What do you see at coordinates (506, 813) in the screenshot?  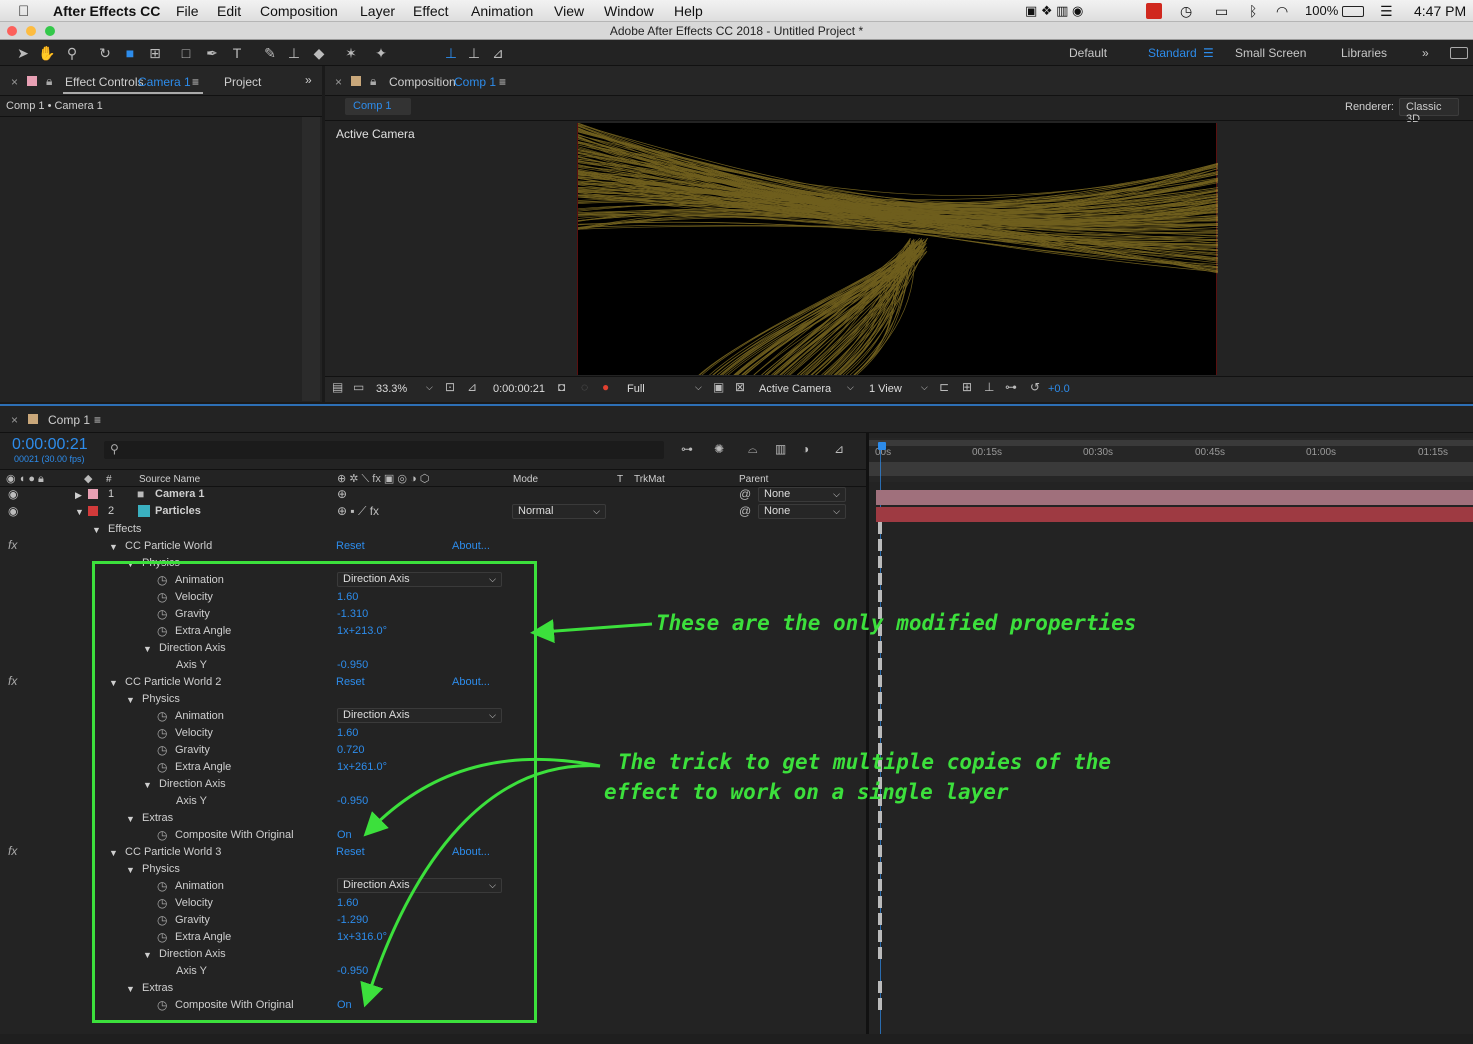 I see `annotation-arrows` at bounding box center [506, 813].